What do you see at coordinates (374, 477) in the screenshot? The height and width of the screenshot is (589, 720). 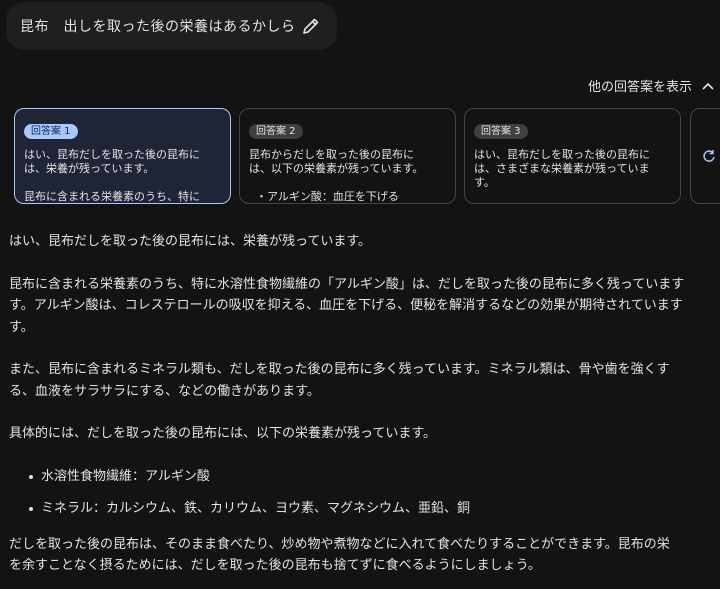 I see `list-item: 水溶性食物繊維：アルギン酸` at bounding box center [374, 477].